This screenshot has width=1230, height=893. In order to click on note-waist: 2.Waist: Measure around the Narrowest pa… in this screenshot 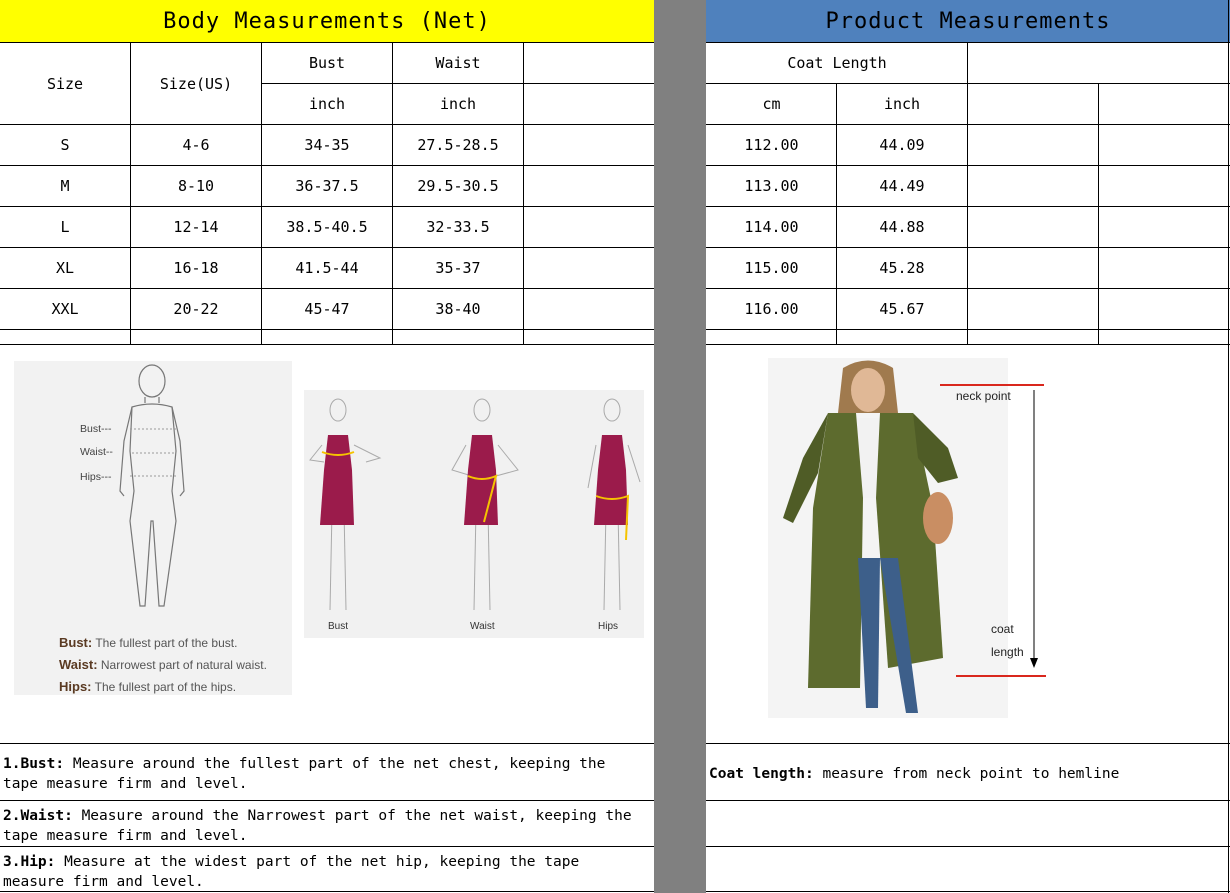, I will do `click(325, 826)`.